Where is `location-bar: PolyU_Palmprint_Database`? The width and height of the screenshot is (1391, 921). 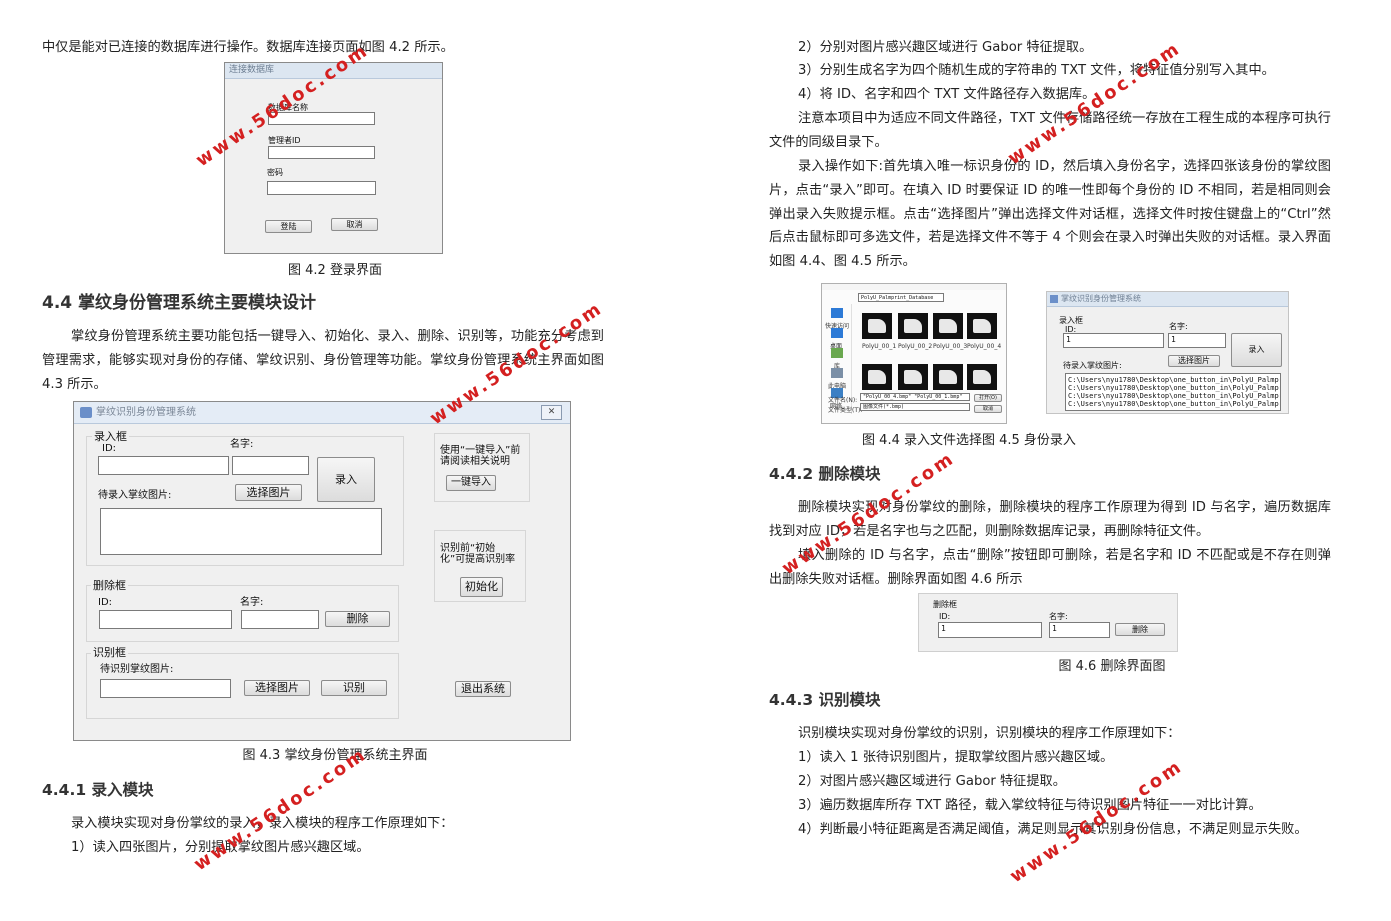
location-bar: PolyU_Palmprint_Database is located at coordinates (901, 297).